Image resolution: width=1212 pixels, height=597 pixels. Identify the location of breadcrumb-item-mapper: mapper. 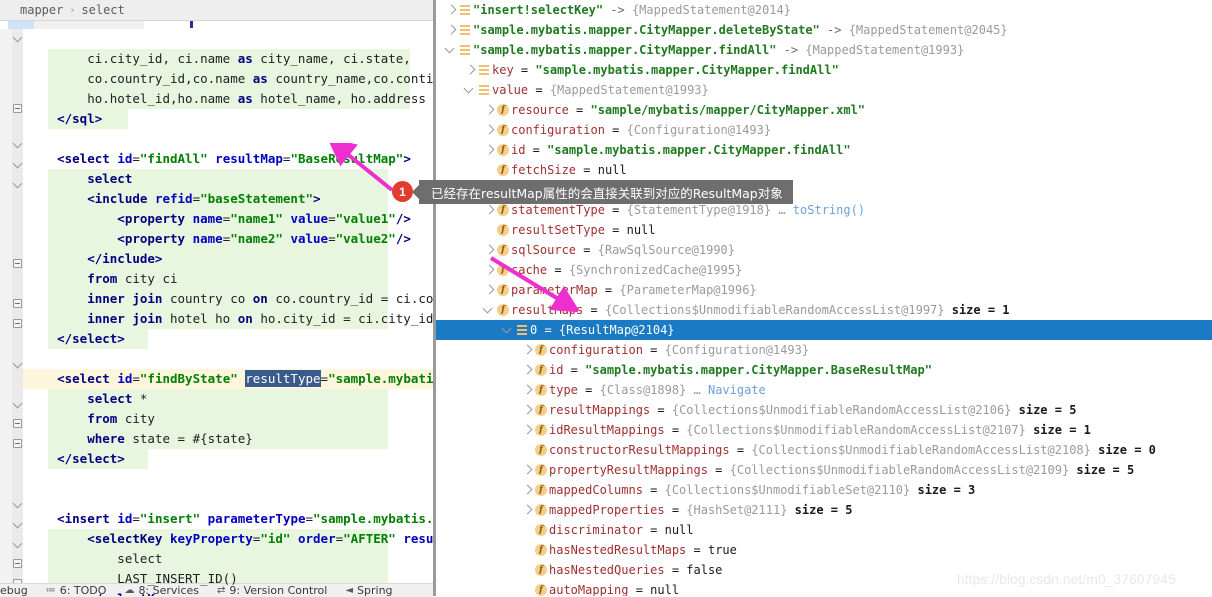
(41, 10).